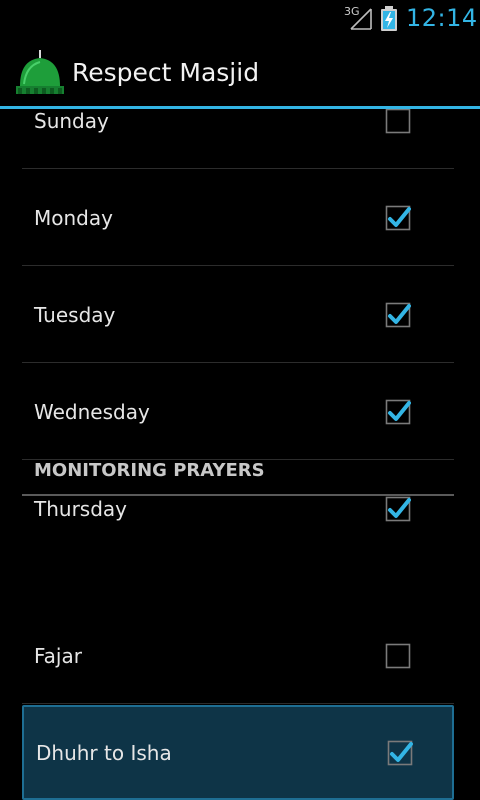 Image resolution: width=480 pixels, height=800 pixels. Describe the element at coordinates (58, 655) in the screenshot. I see `list-item-label: Fajar` at that location.